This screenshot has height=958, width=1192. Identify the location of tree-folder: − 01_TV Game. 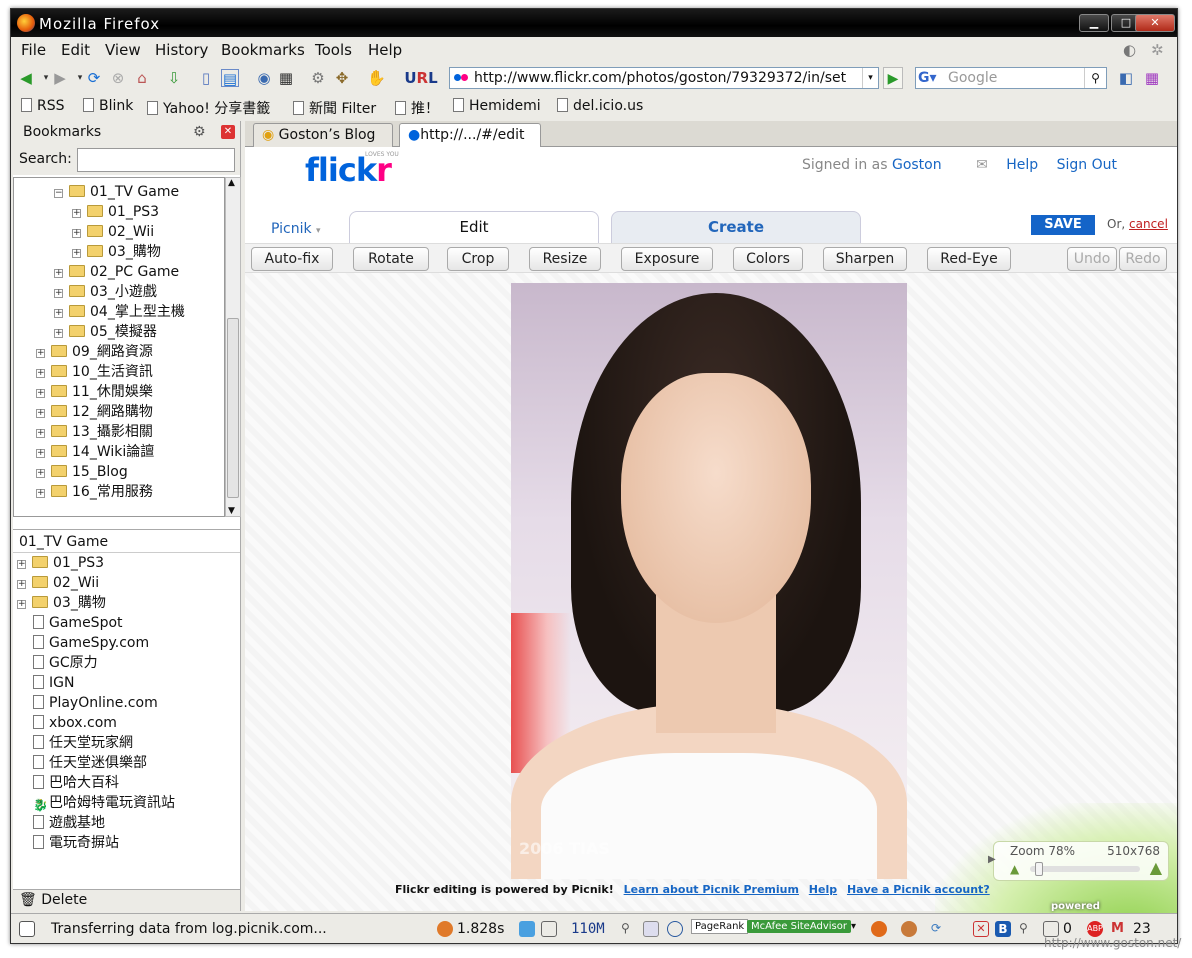
(116, 192).